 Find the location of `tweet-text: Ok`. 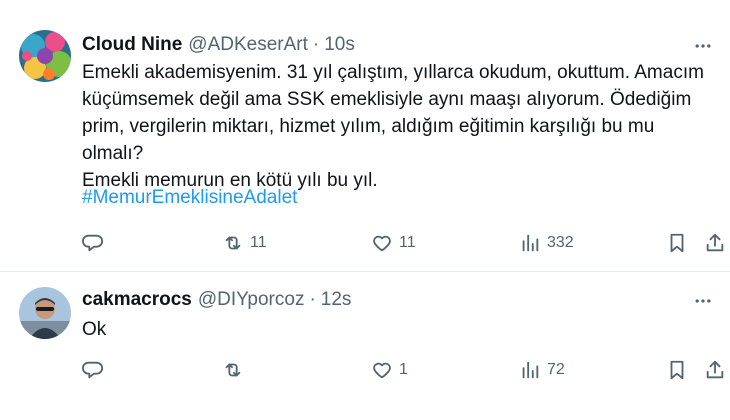

tweet-text: Ok is located at coordinates (94, 329).